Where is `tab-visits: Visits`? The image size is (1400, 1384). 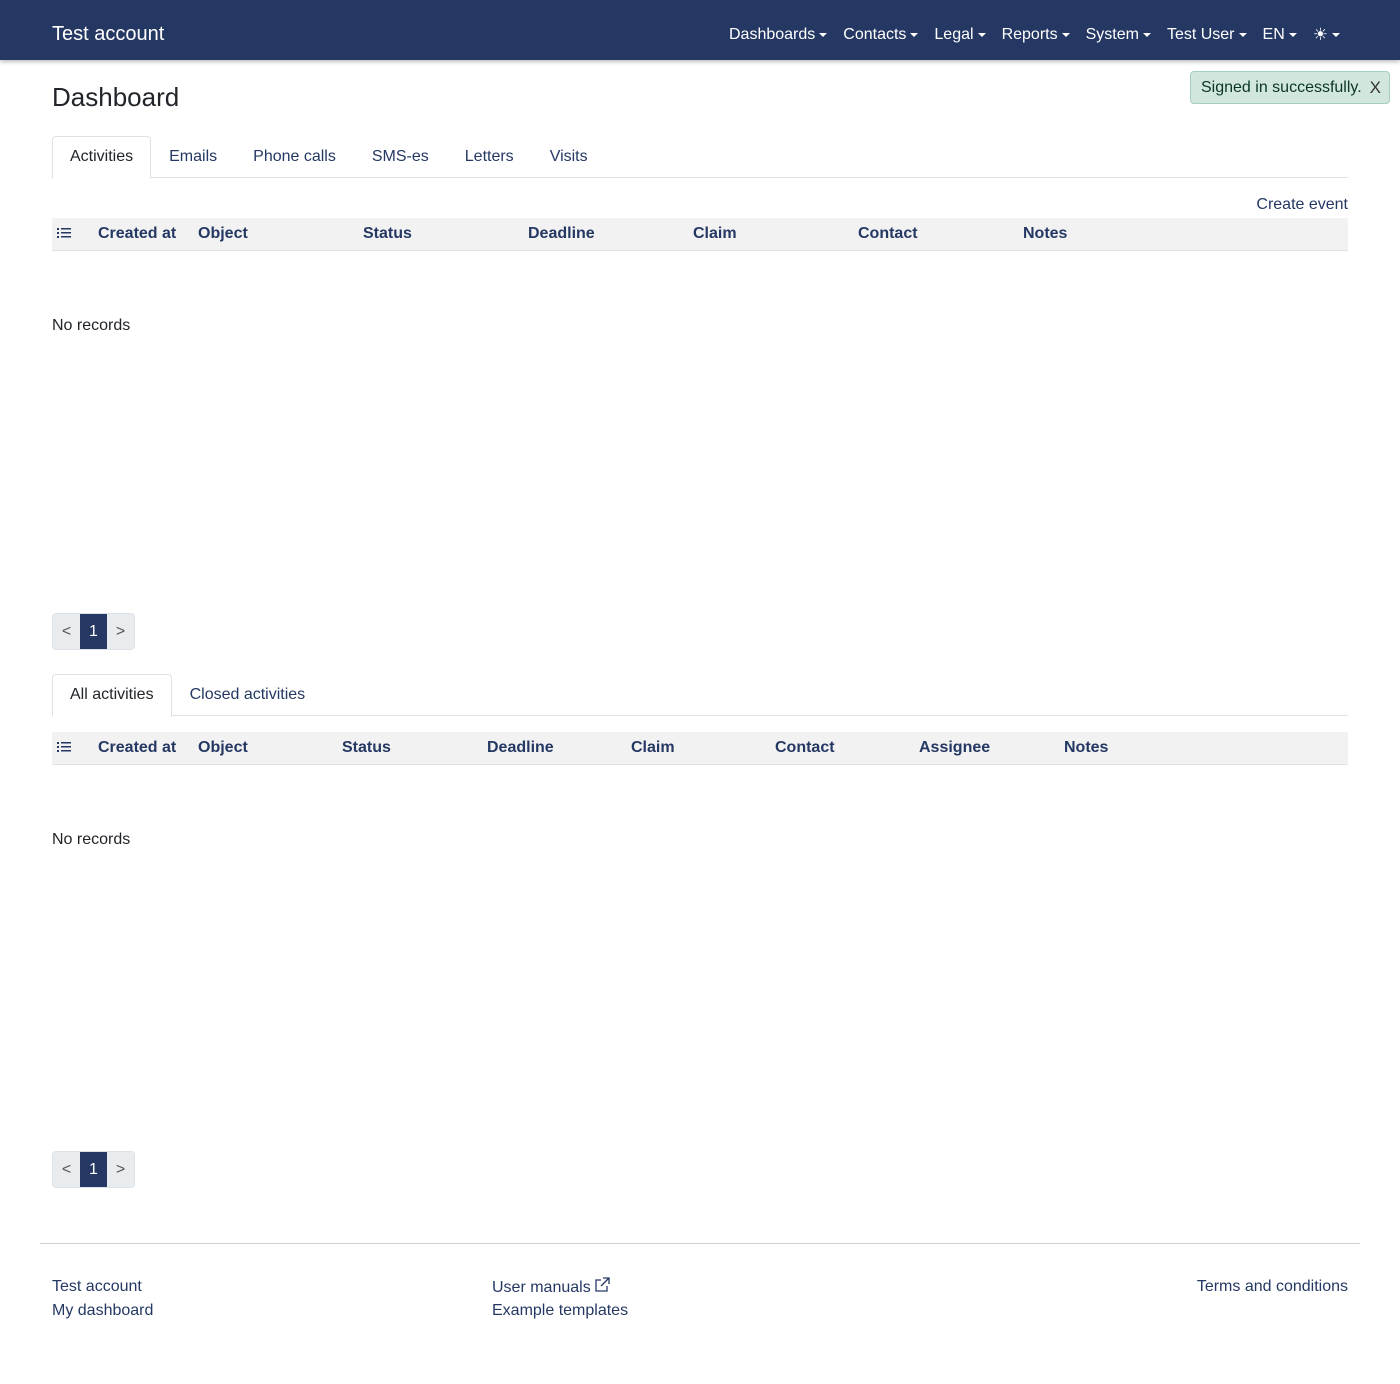 tab-visits: Visits is located at coordinates (569, 157).